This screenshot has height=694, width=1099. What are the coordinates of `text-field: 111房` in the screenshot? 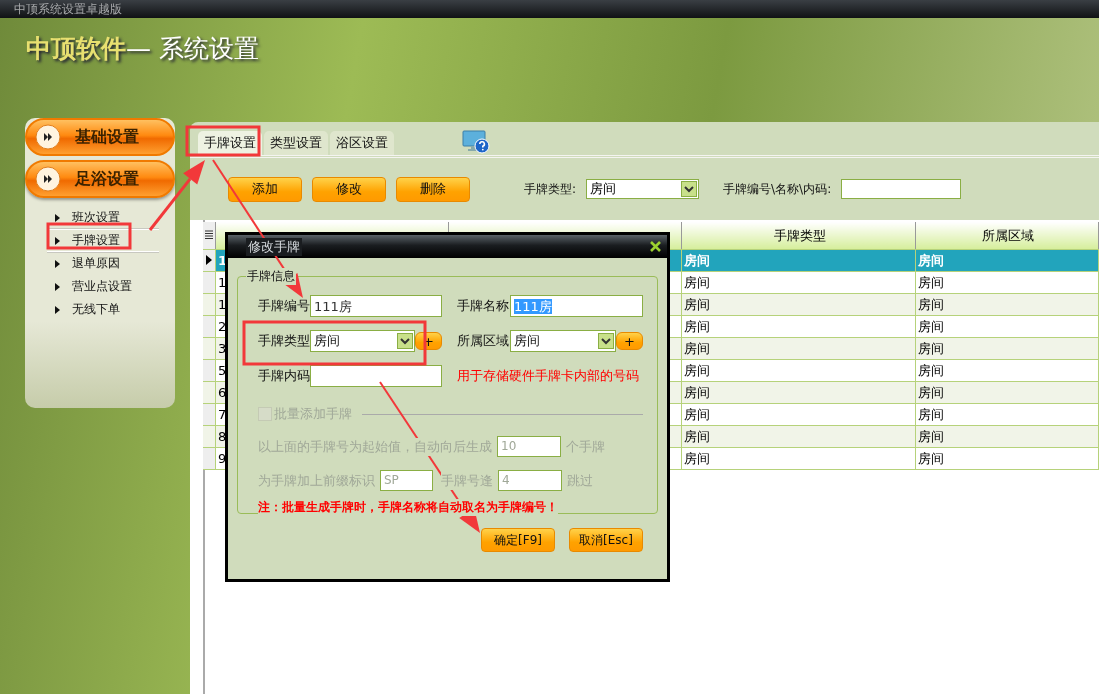 It's located at (376, 306).